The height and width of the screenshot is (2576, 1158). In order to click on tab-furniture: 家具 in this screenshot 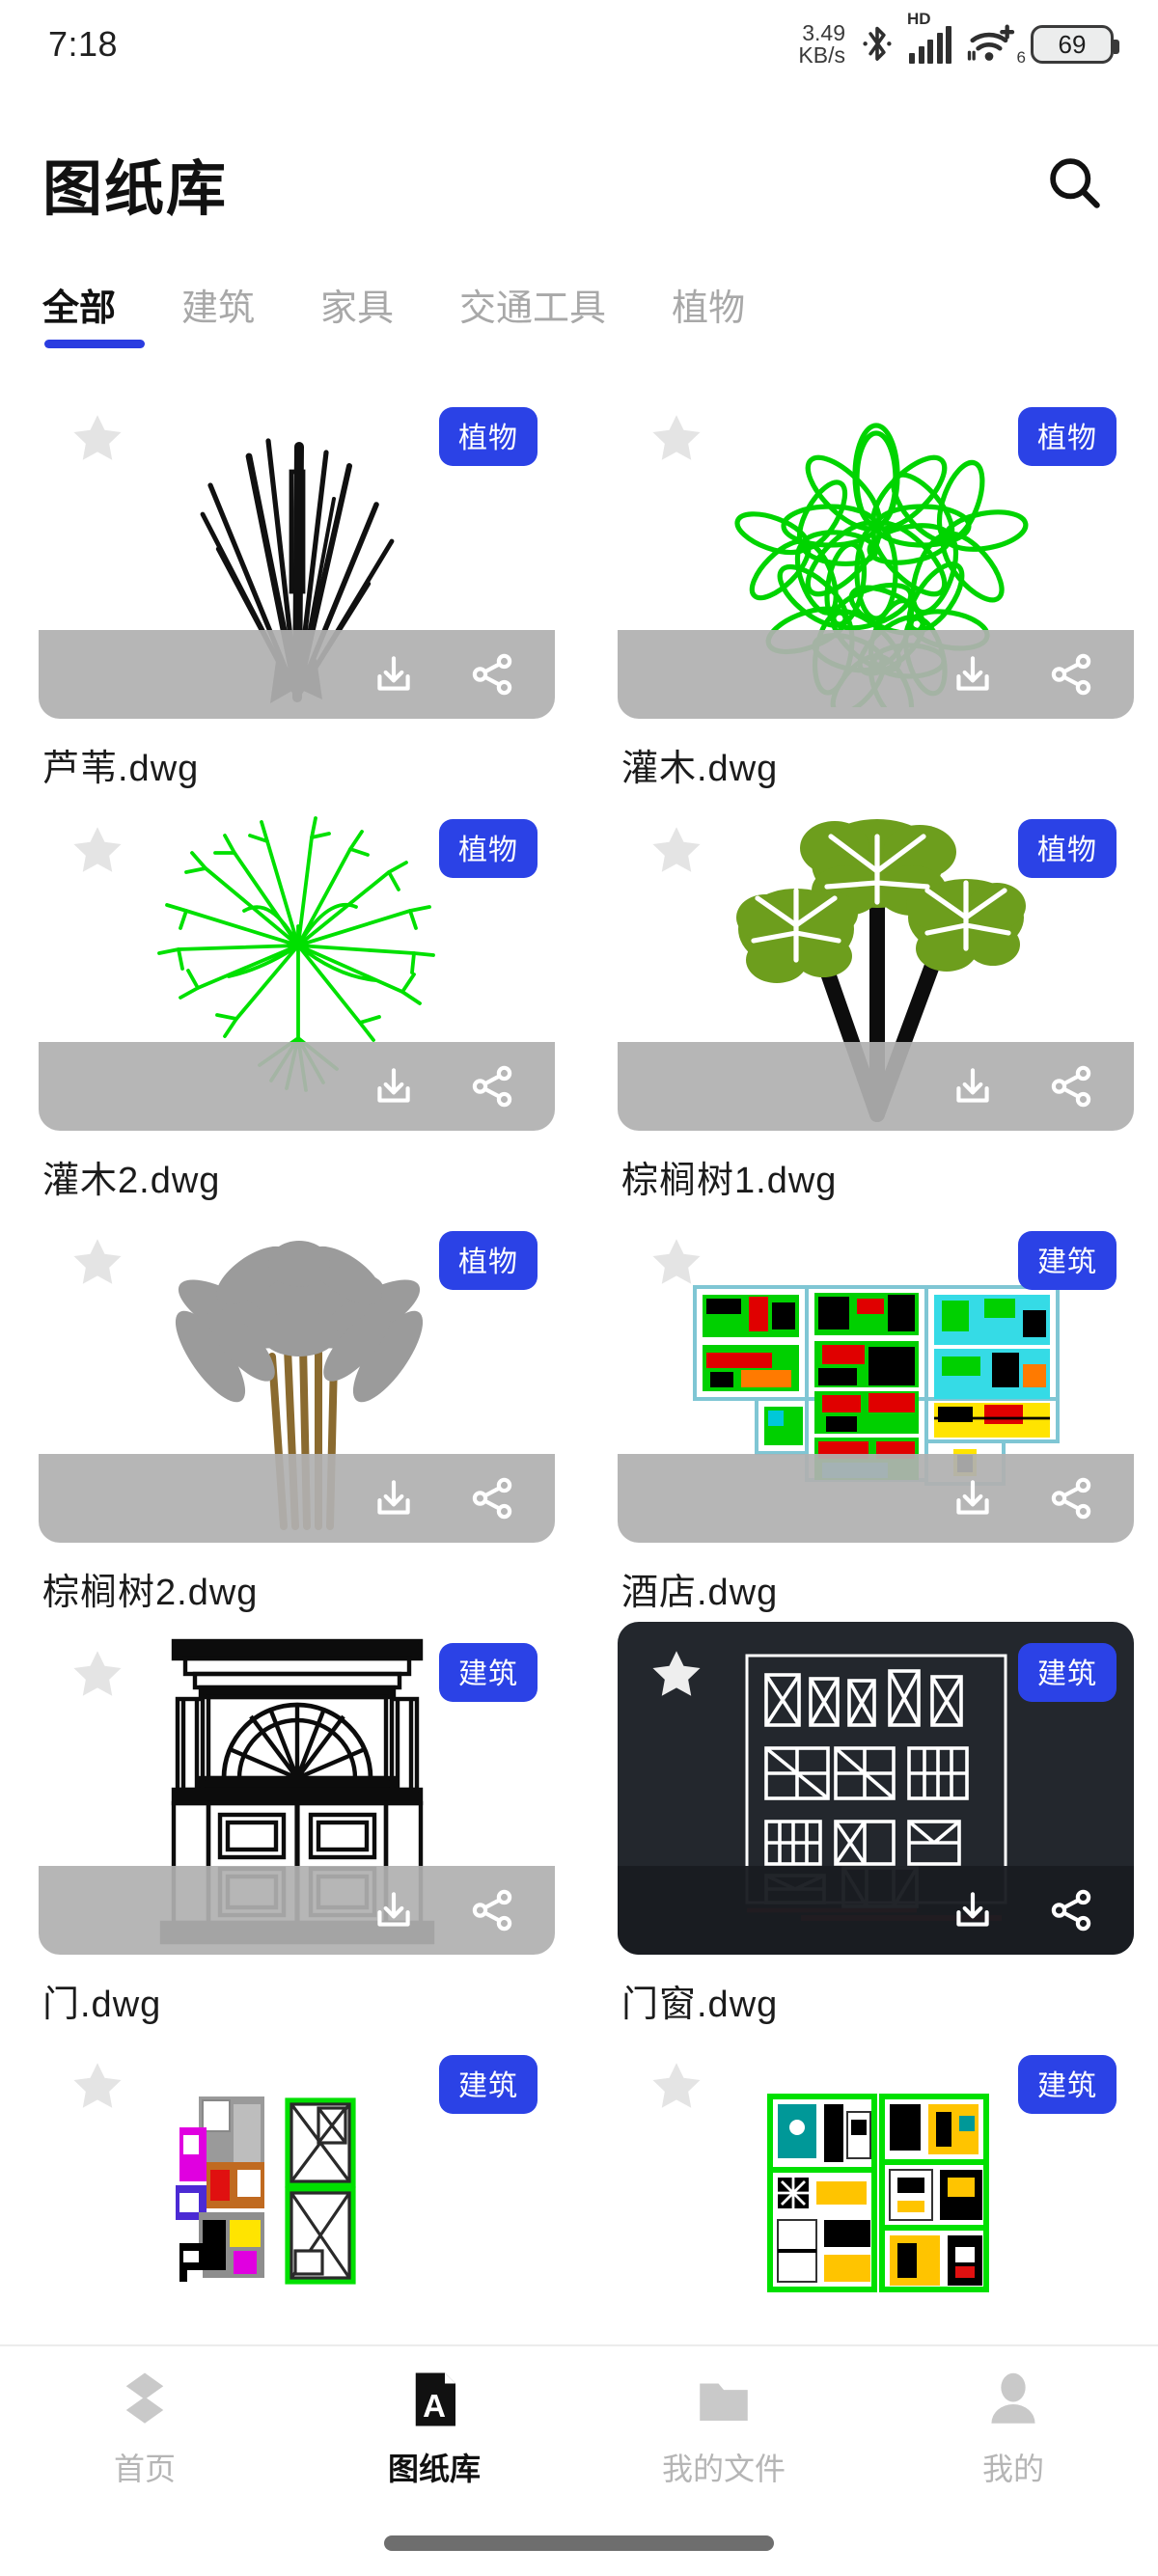, I will do `click(357, 314)`.